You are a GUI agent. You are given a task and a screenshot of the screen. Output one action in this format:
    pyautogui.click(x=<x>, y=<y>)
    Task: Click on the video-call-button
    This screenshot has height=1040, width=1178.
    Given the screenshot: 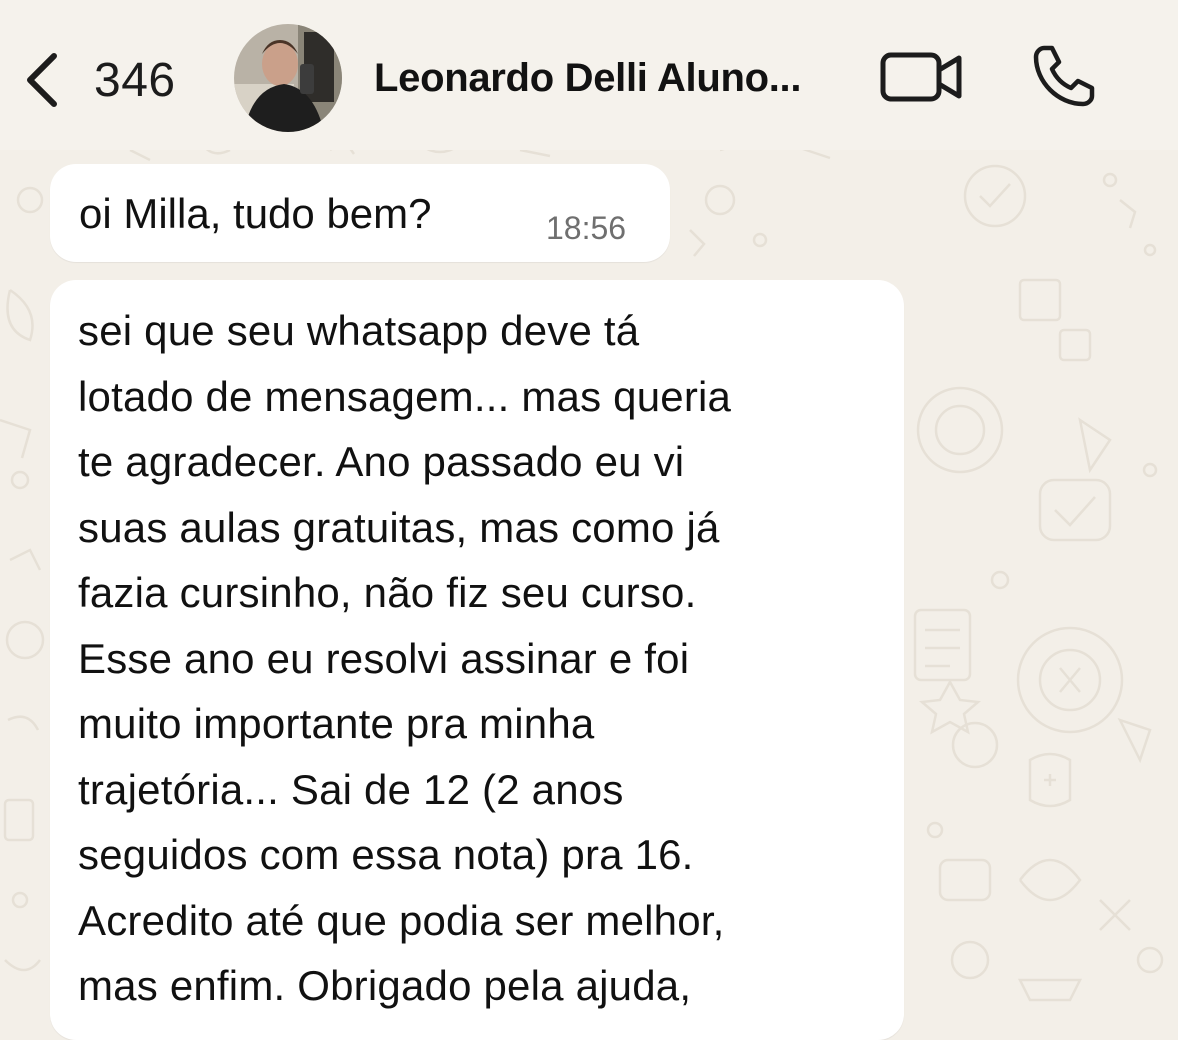 What is the action you would take?
    pyautogui.click(x=922, y=77)
    